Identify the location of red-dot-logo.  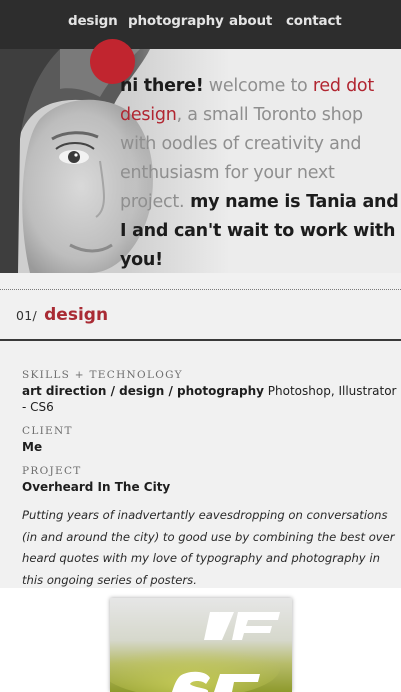
(112, 61).